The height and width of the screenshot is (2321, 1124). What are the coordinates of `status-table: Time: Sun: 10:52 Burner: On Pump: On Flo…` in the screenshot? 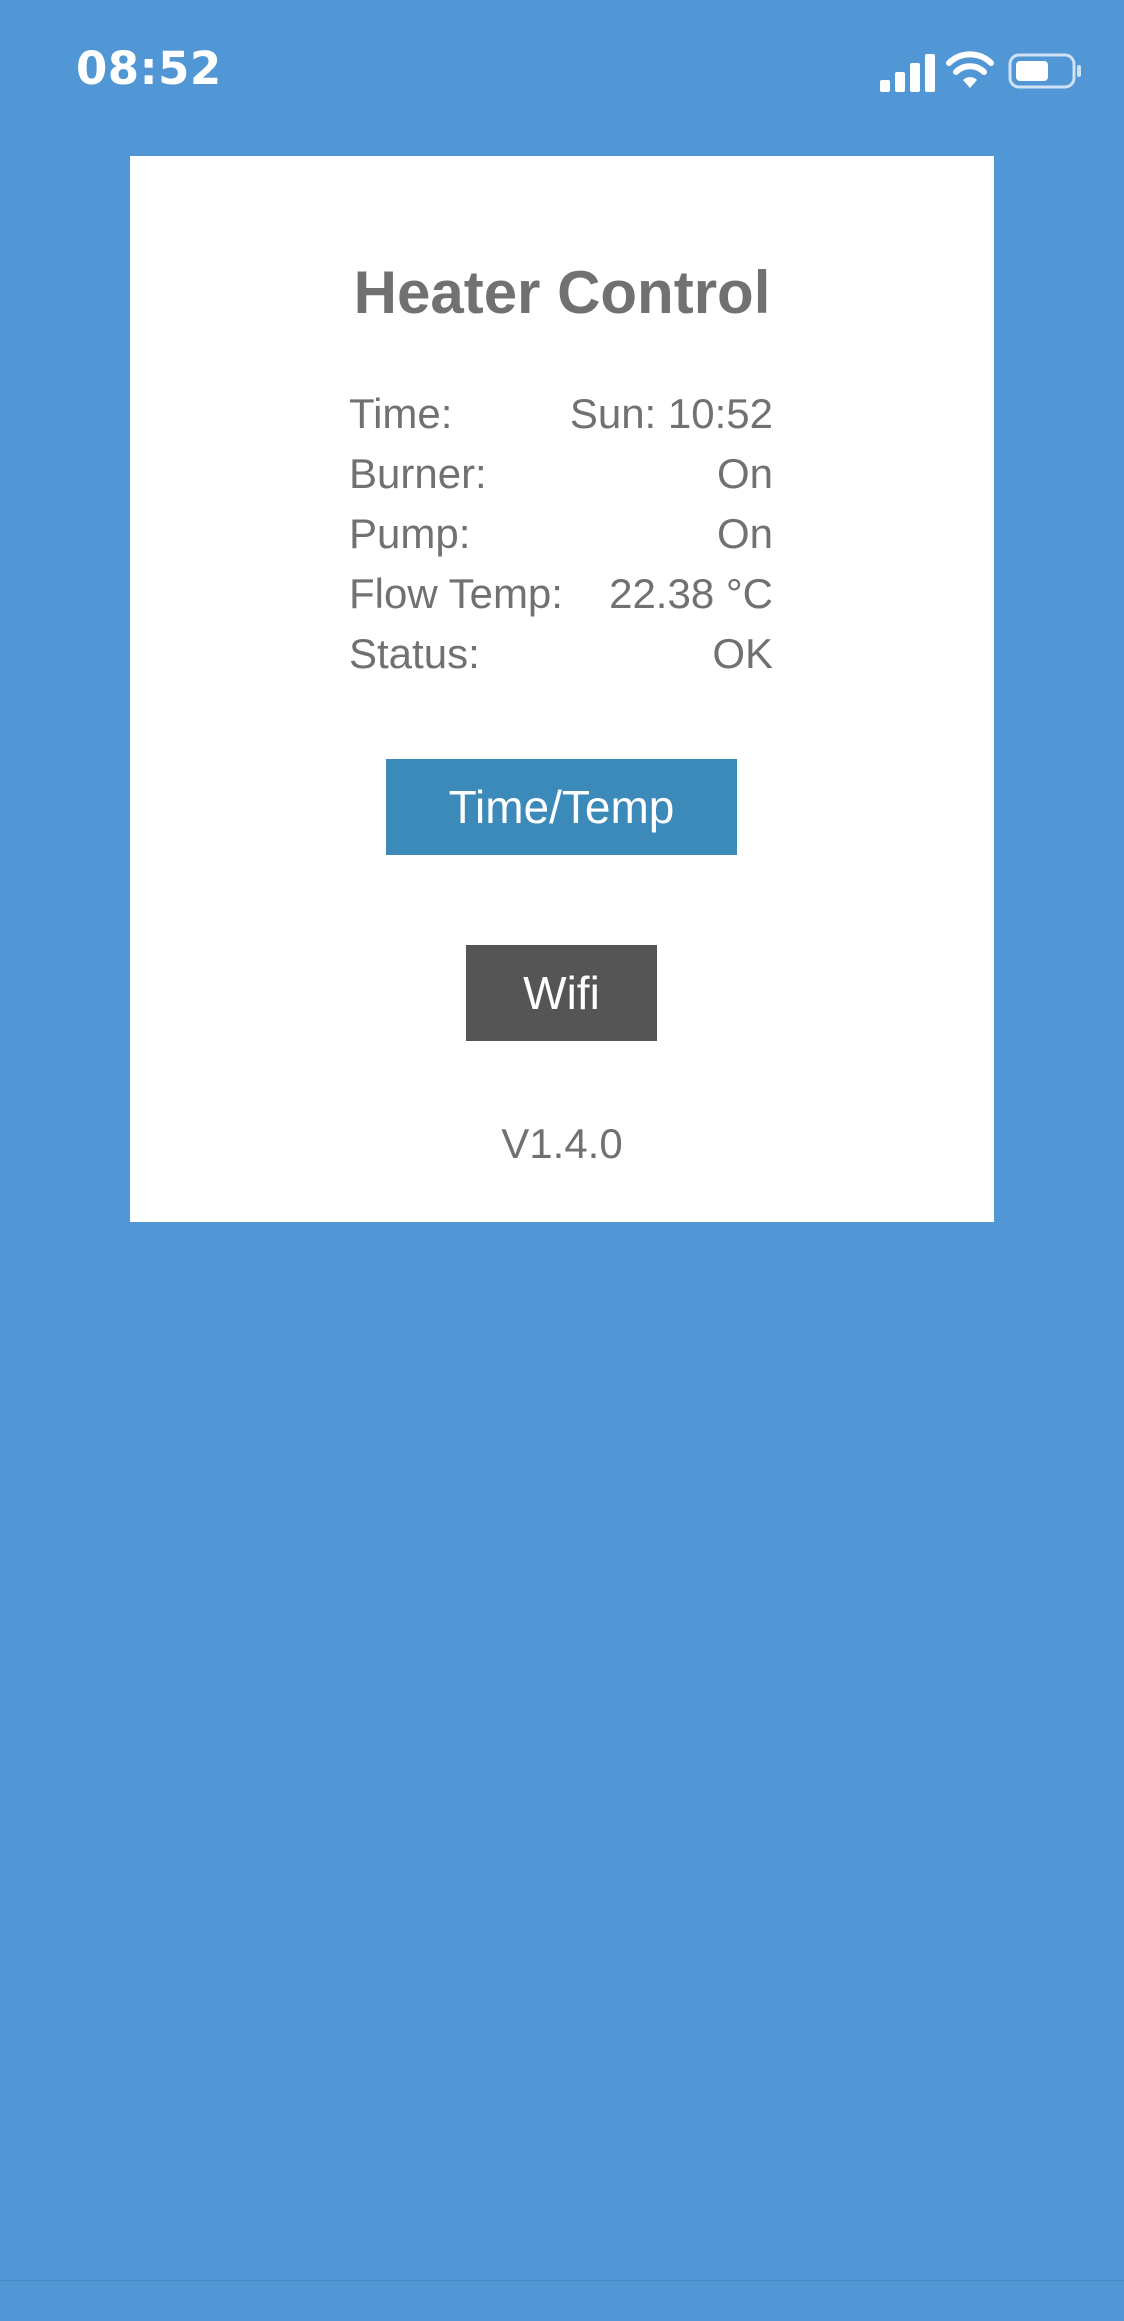 It's located at (561, 534).